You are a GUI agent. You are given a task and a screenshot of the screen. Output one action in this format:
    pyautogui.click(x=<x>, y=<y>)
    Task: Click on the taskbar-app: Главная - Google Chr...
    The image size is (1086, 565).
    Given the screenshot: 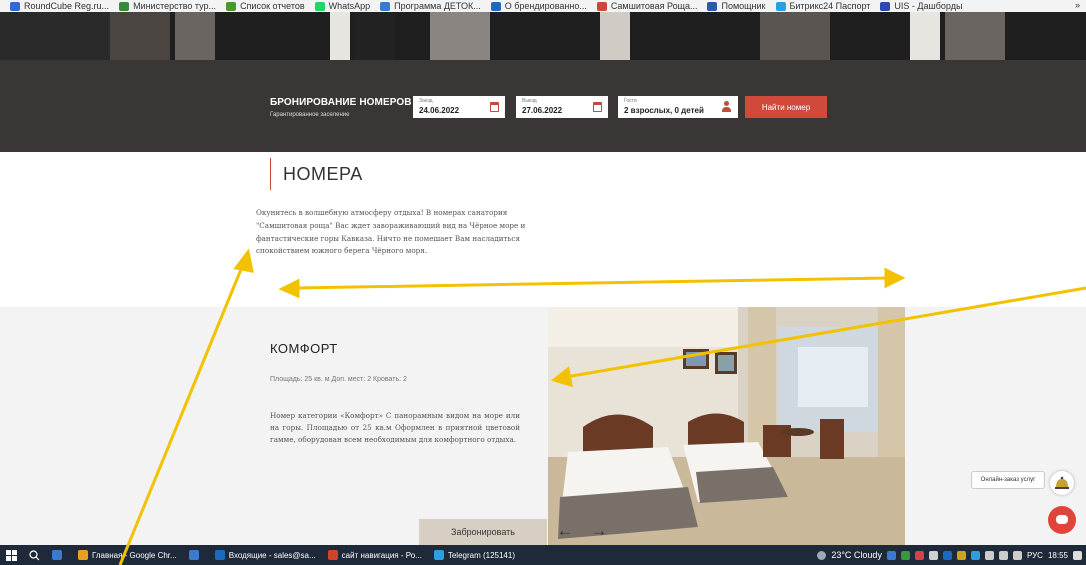 What is the action you would take?
    pyautogui.click(x=127, y=555)
    